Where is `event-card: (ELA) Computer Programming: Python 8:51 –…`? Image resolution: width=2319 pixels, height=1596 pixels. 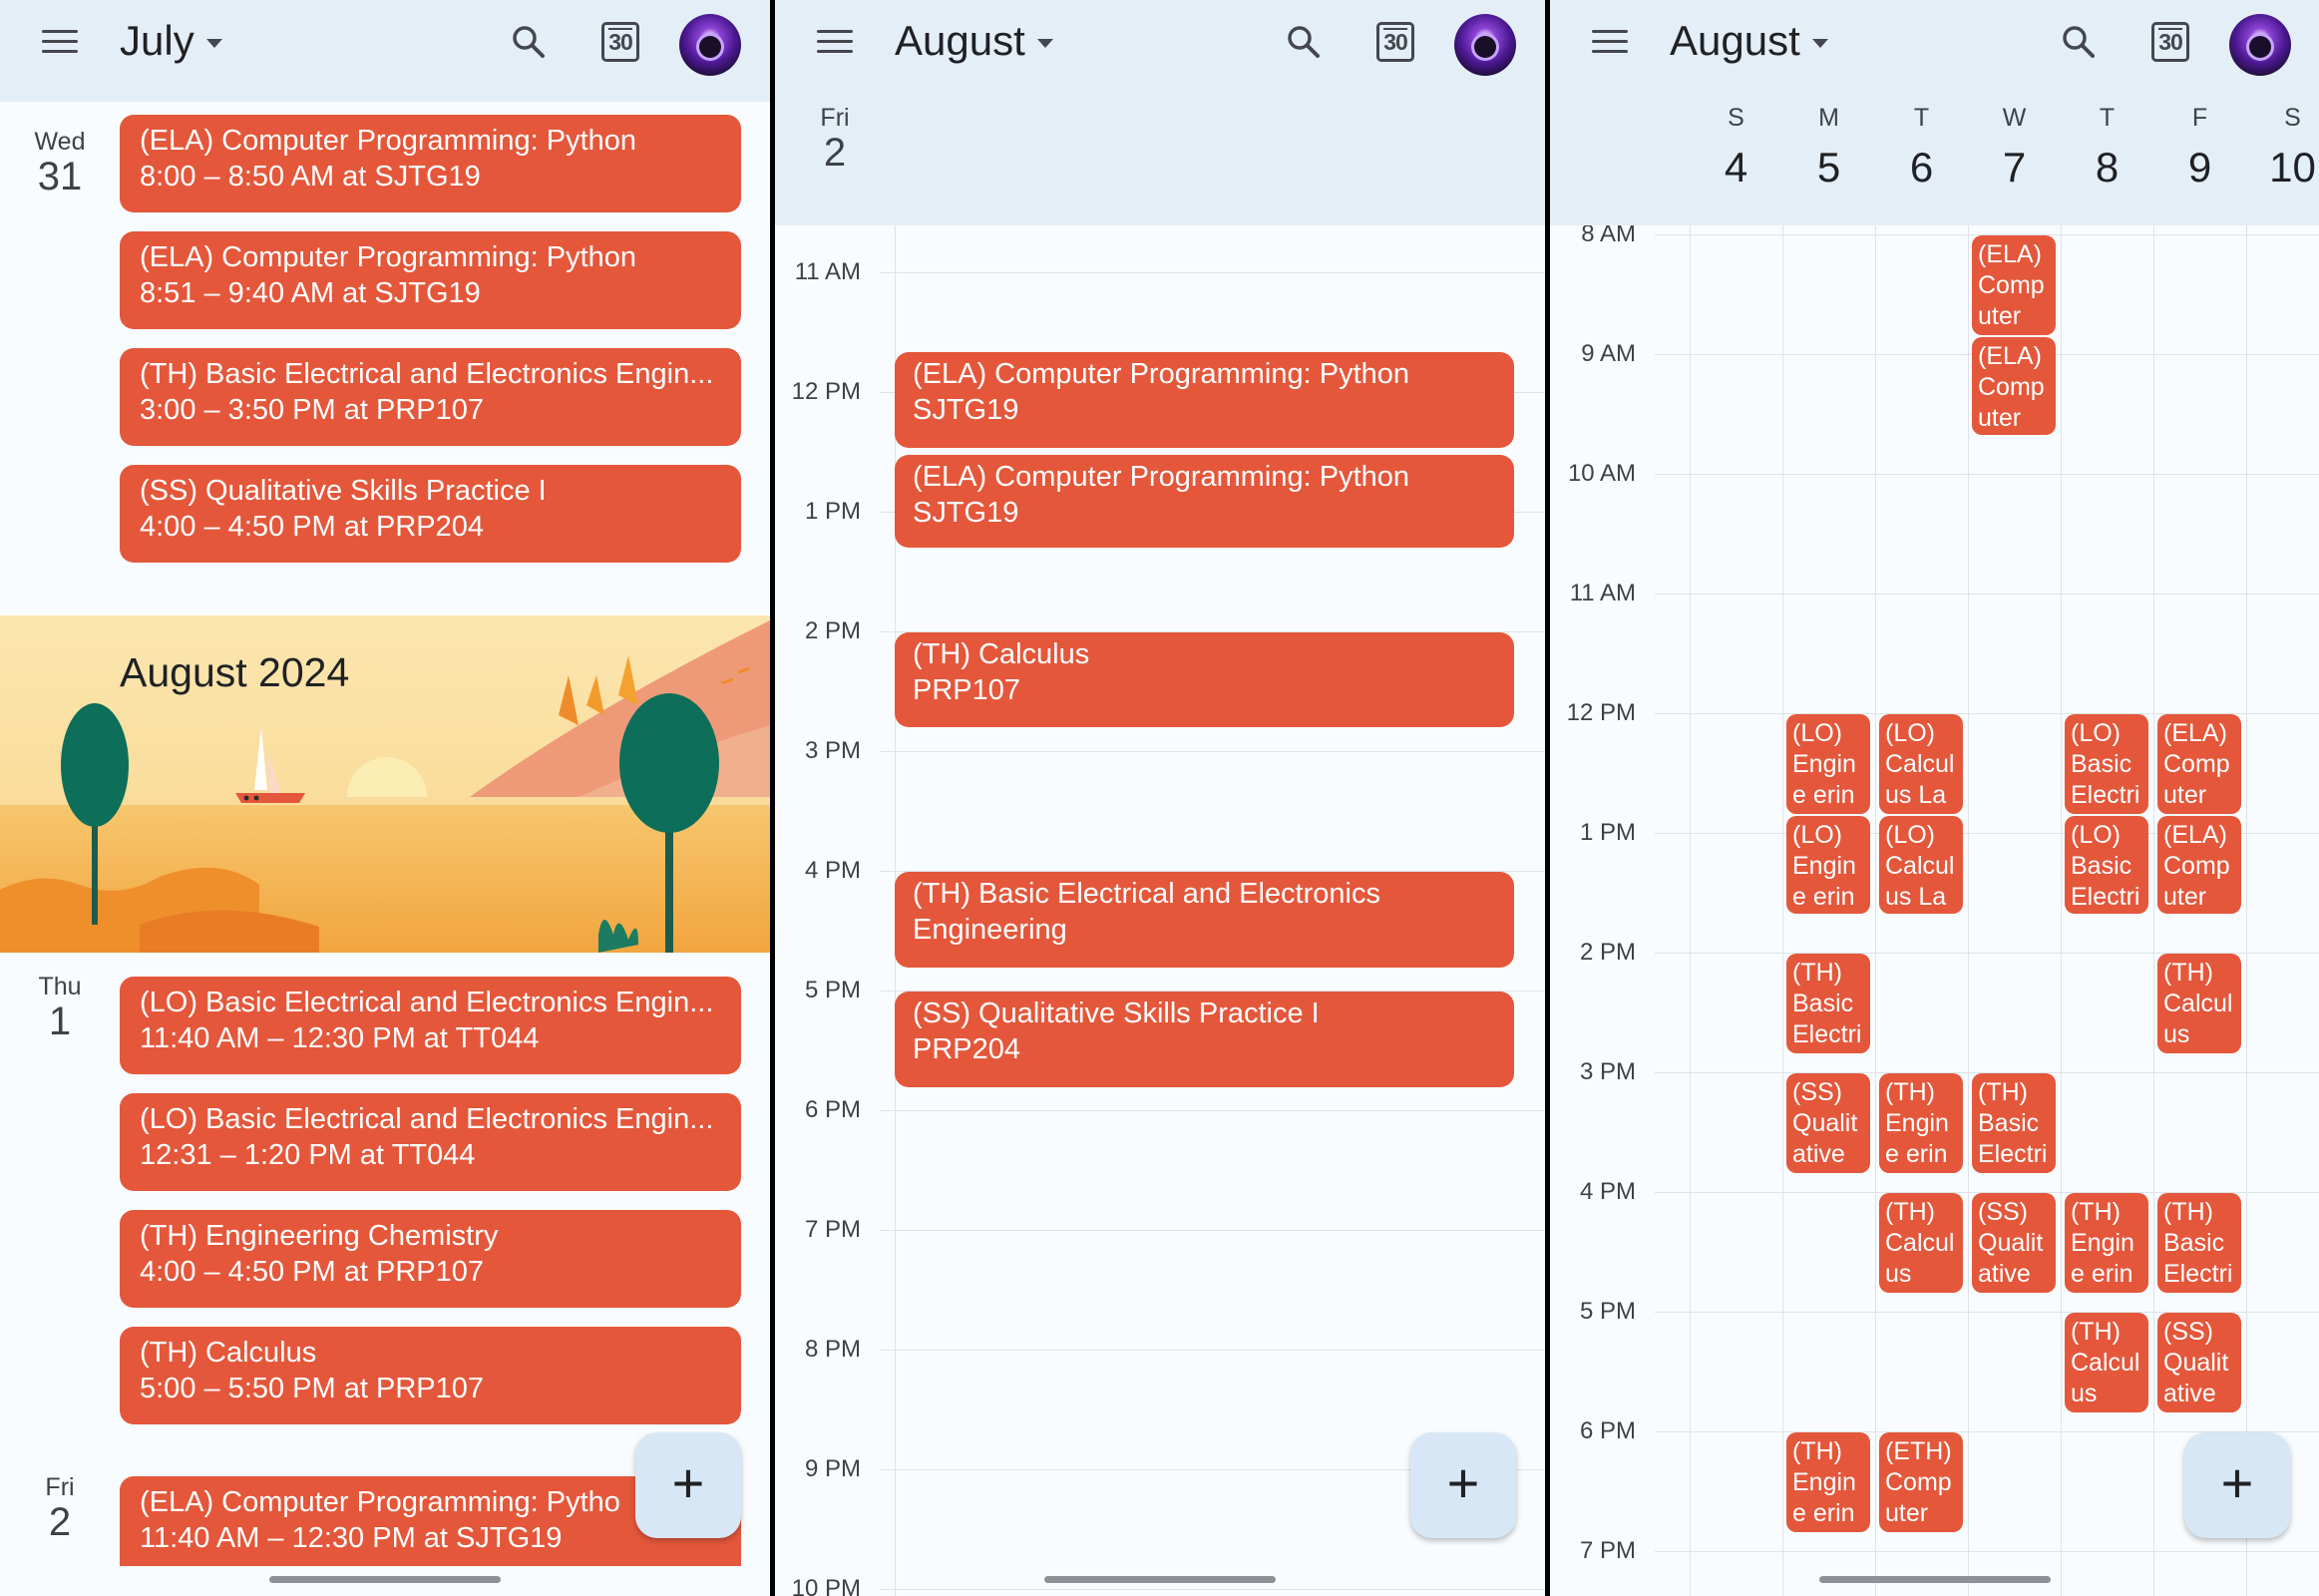
event-card: (ELA) Computer Programming: Python 8:51 –… is located at coordinates (430, 280).